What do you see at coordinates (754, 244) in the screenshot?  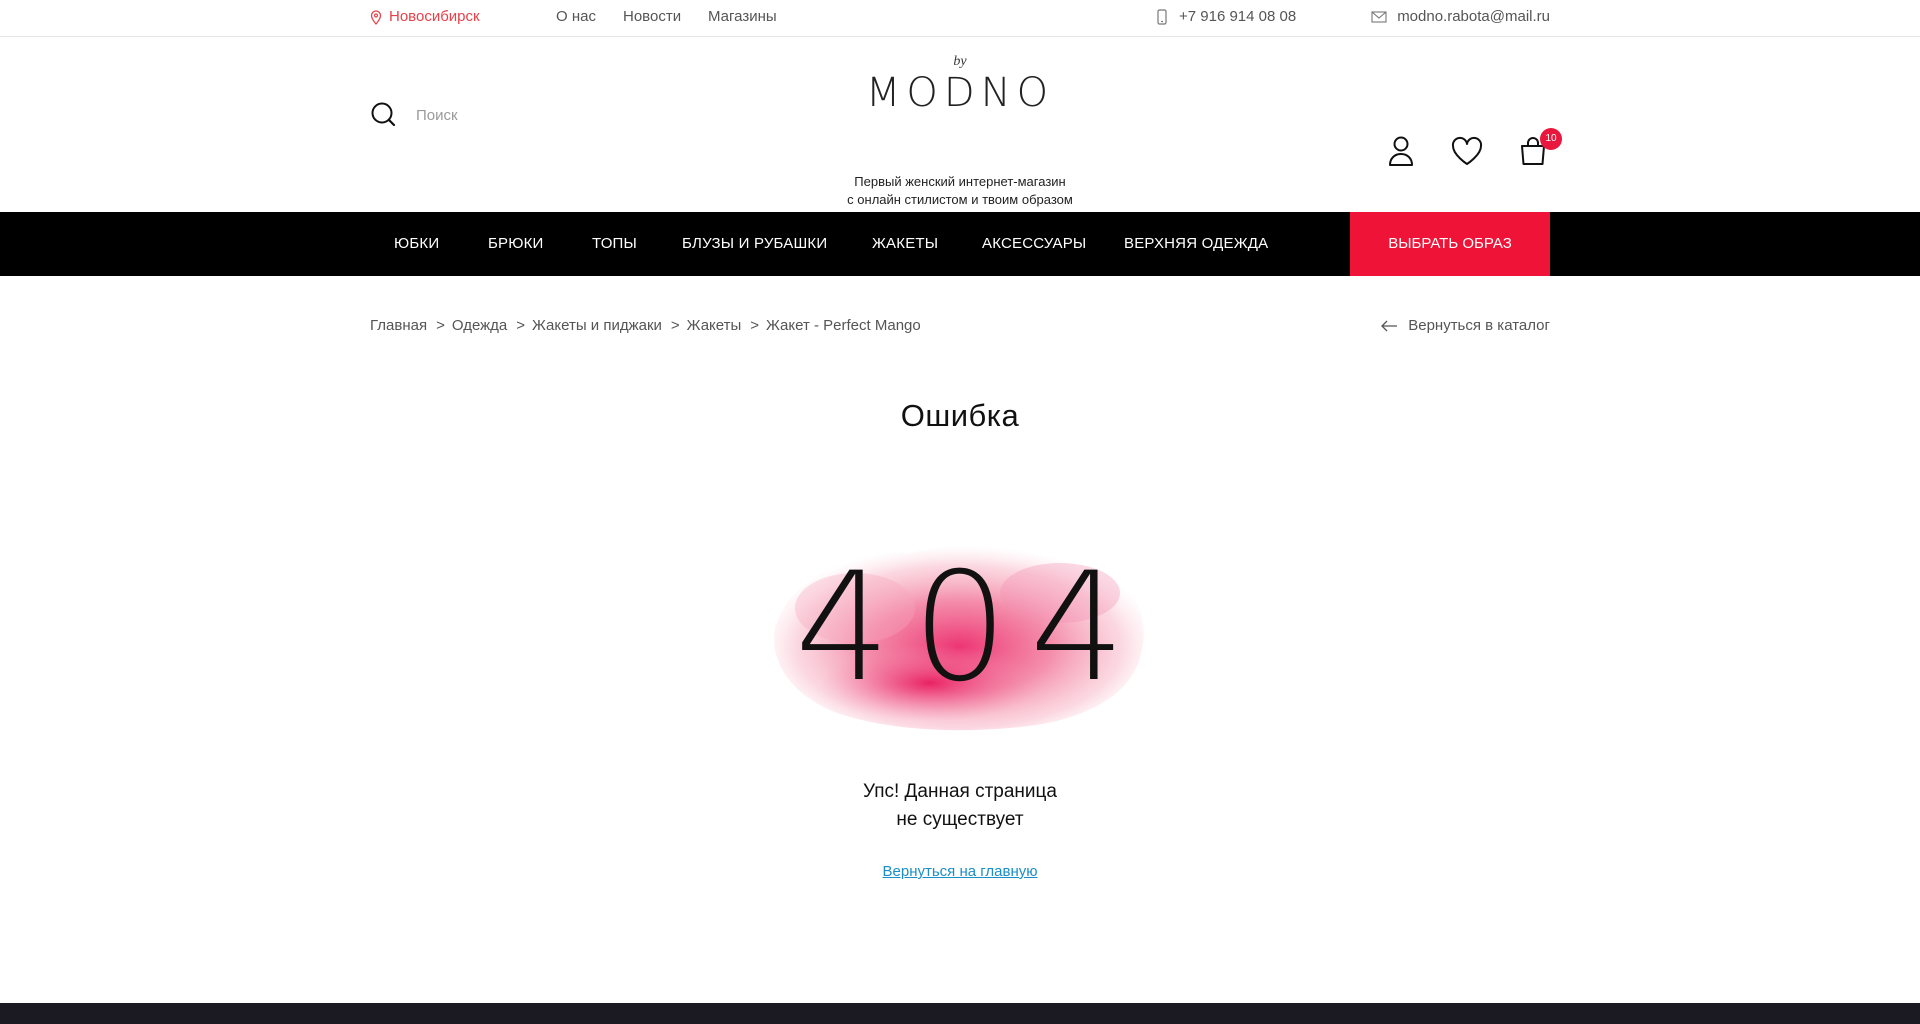 I see `nav-item-blouses: БЛУЗЫ И РУБАШКИ` at bounding box center [754, 244].